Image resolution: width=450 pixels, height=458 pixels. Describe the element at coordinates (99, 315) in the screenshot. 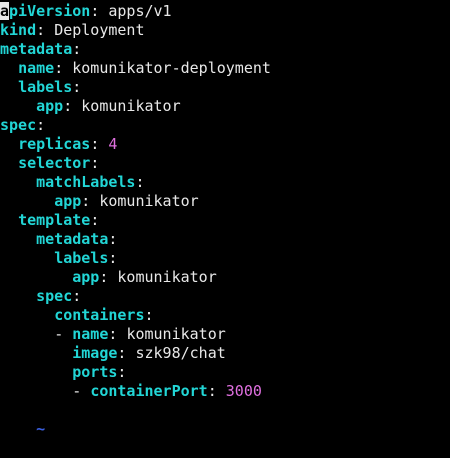

I see `yaml-key: containers` at that location.